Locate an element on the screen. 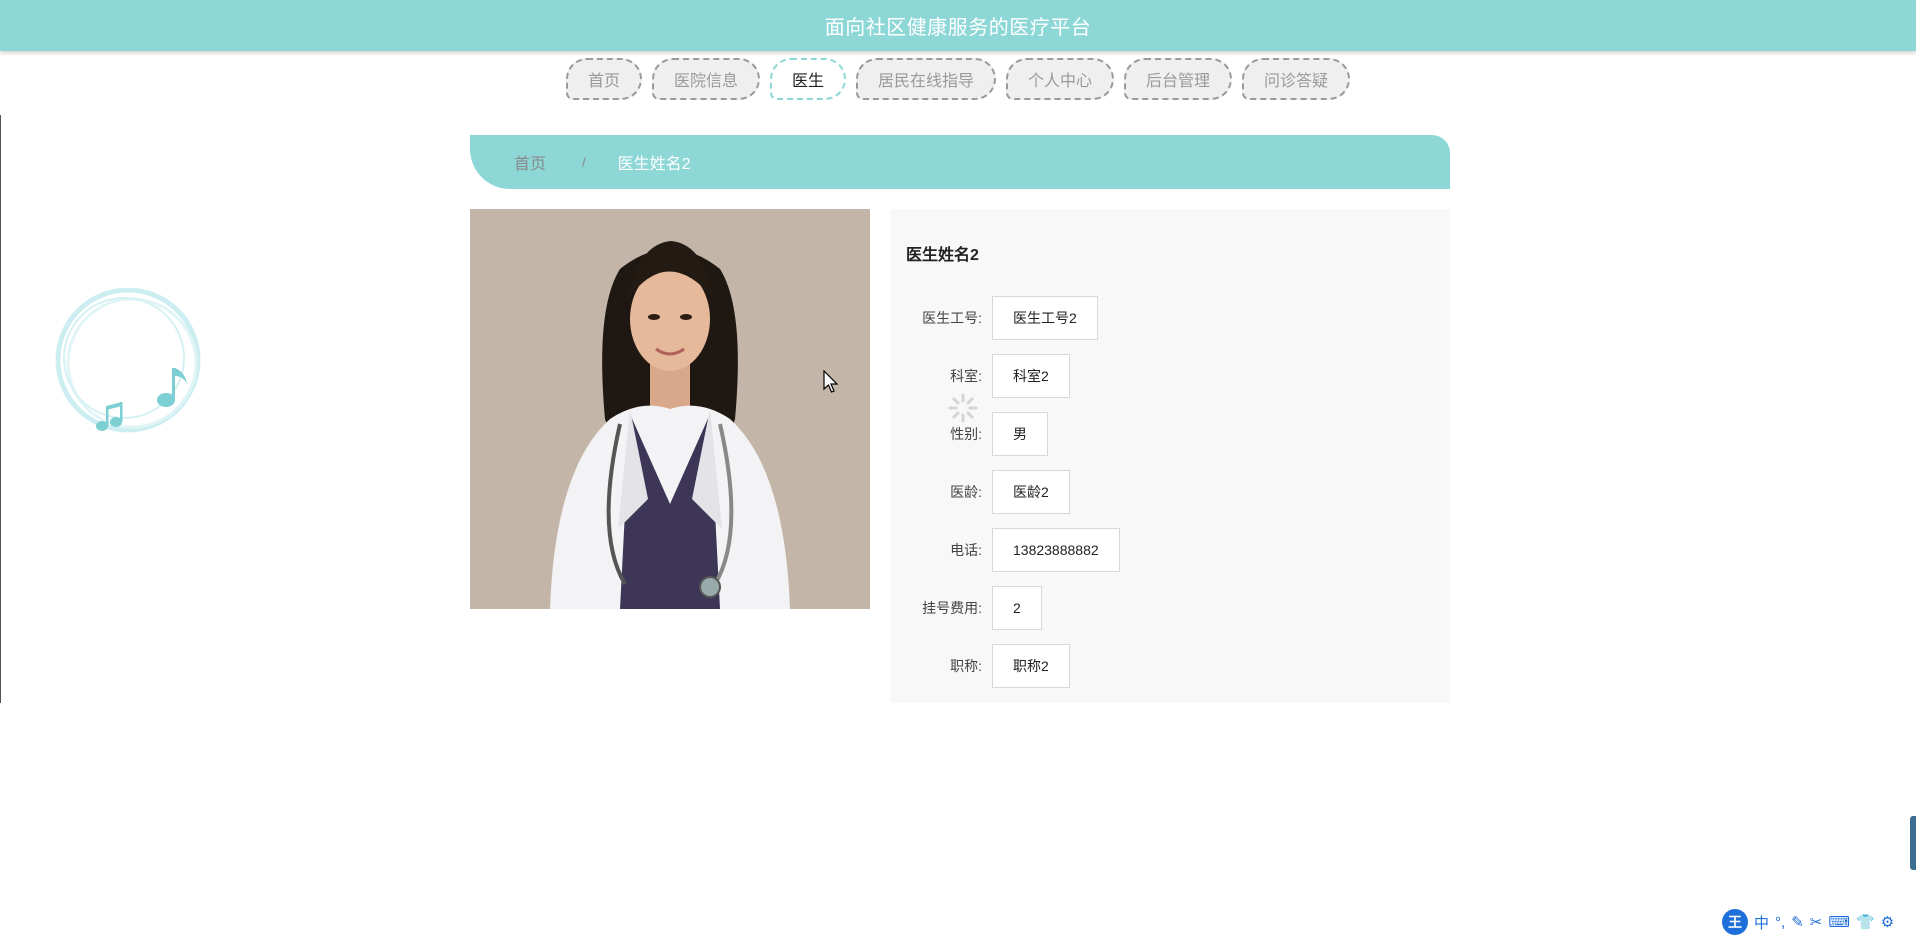 This screenshot has height=938, width=1916. loading-spinner-icon is located at coordinates (963, 408).